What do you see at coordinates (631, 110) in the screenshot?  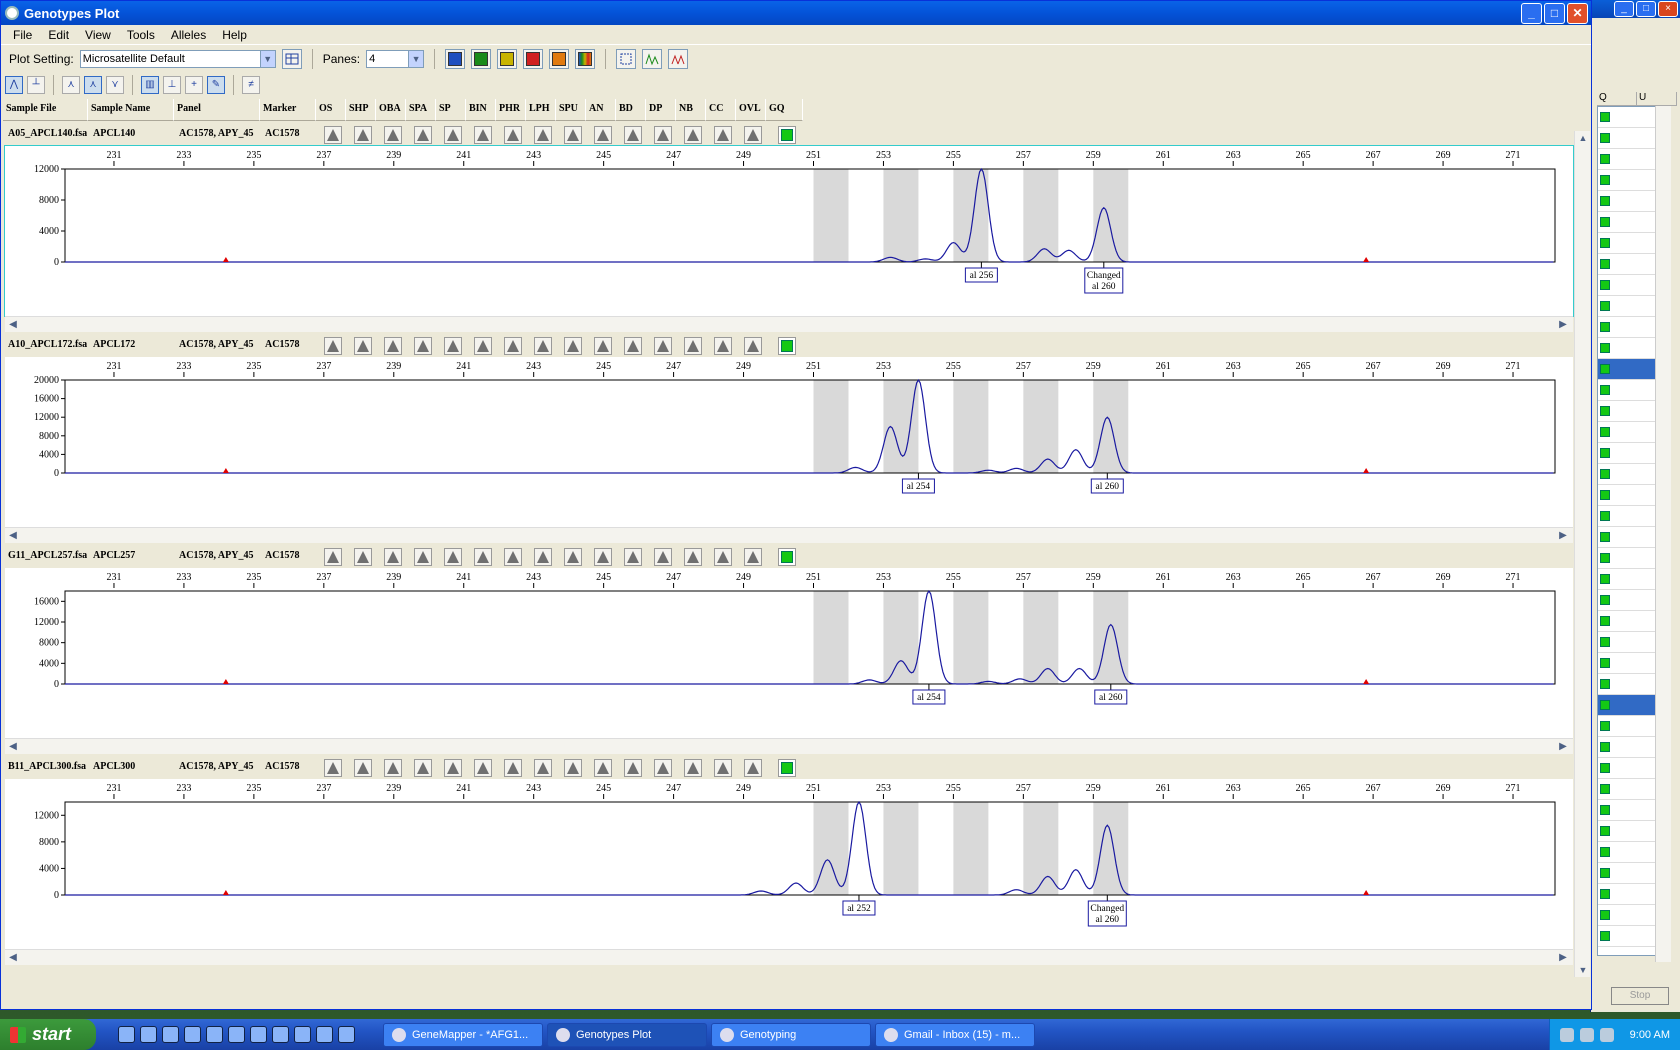 I see `column-header-bd: BD` at bounding box center [631, 110].